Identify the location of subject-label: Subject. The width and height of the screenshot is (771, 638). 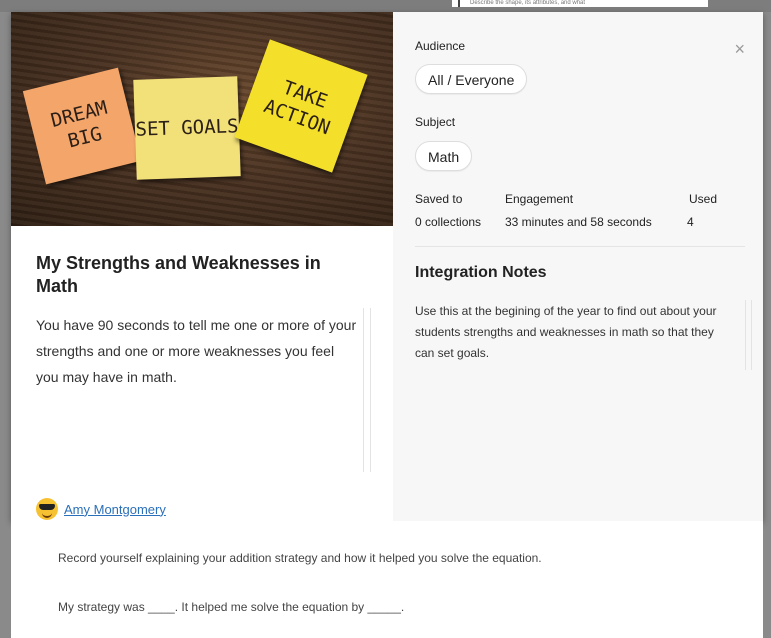
(435, 122).